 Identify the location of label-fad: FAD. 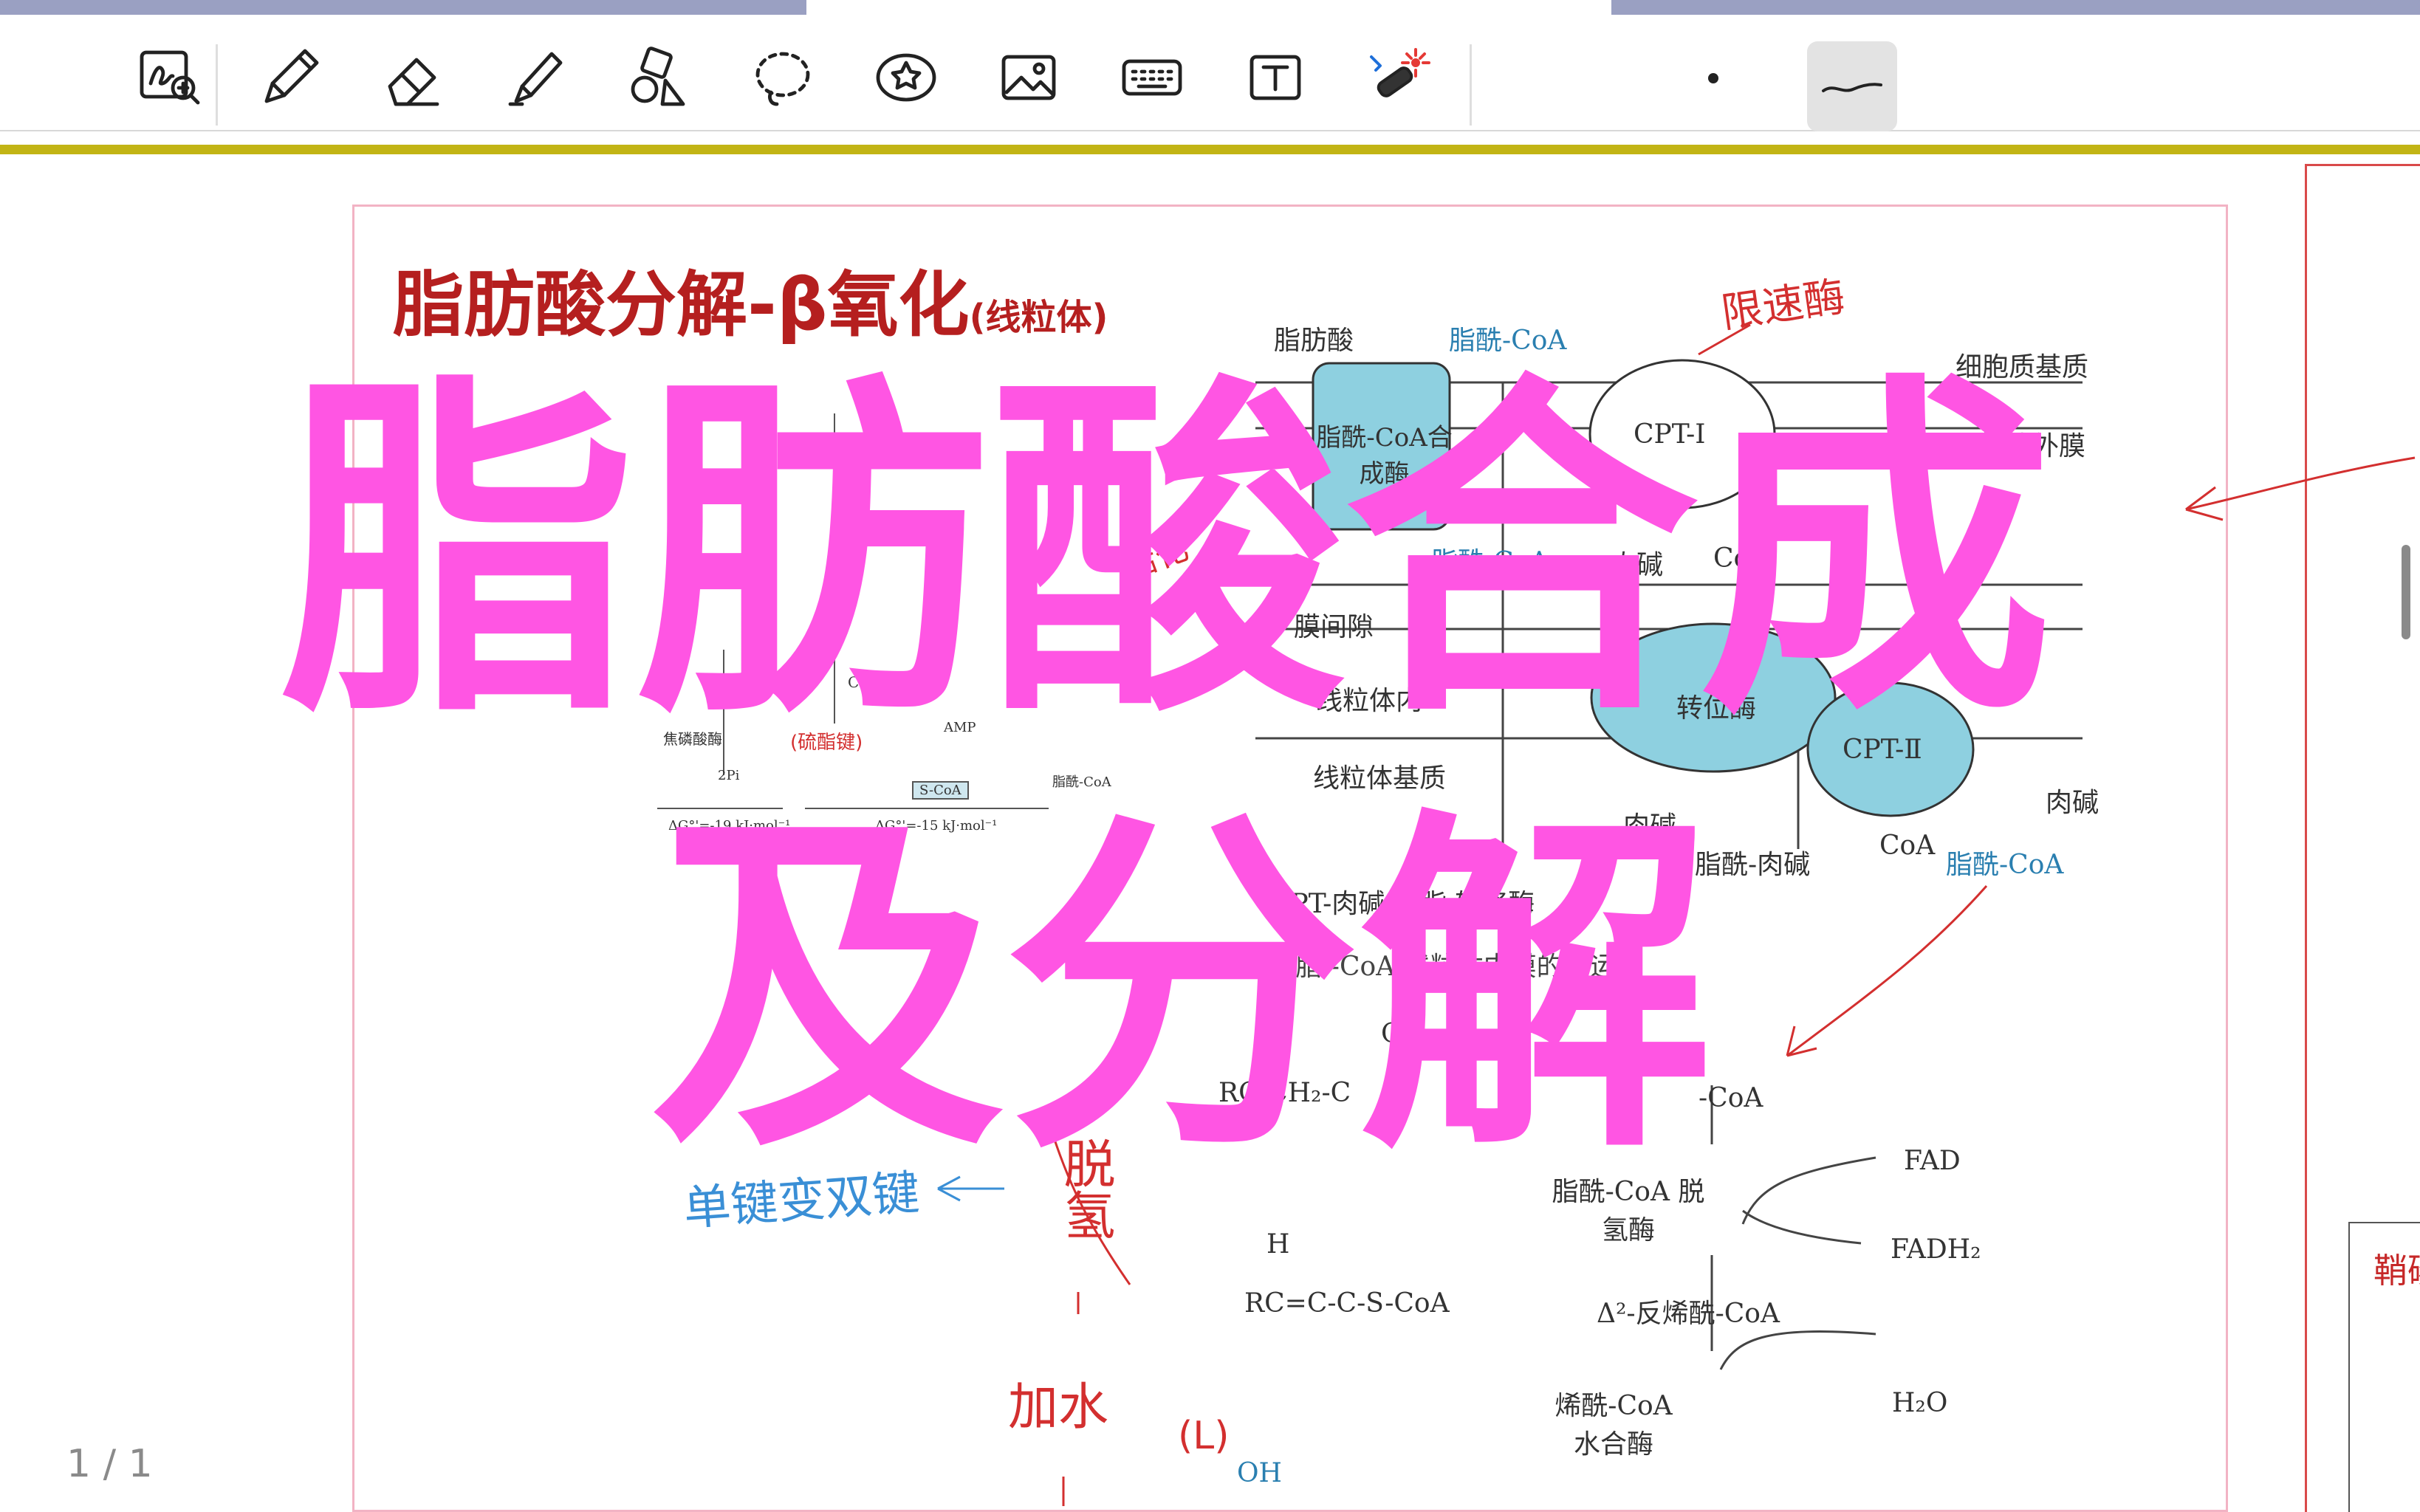
(1932, 1161).